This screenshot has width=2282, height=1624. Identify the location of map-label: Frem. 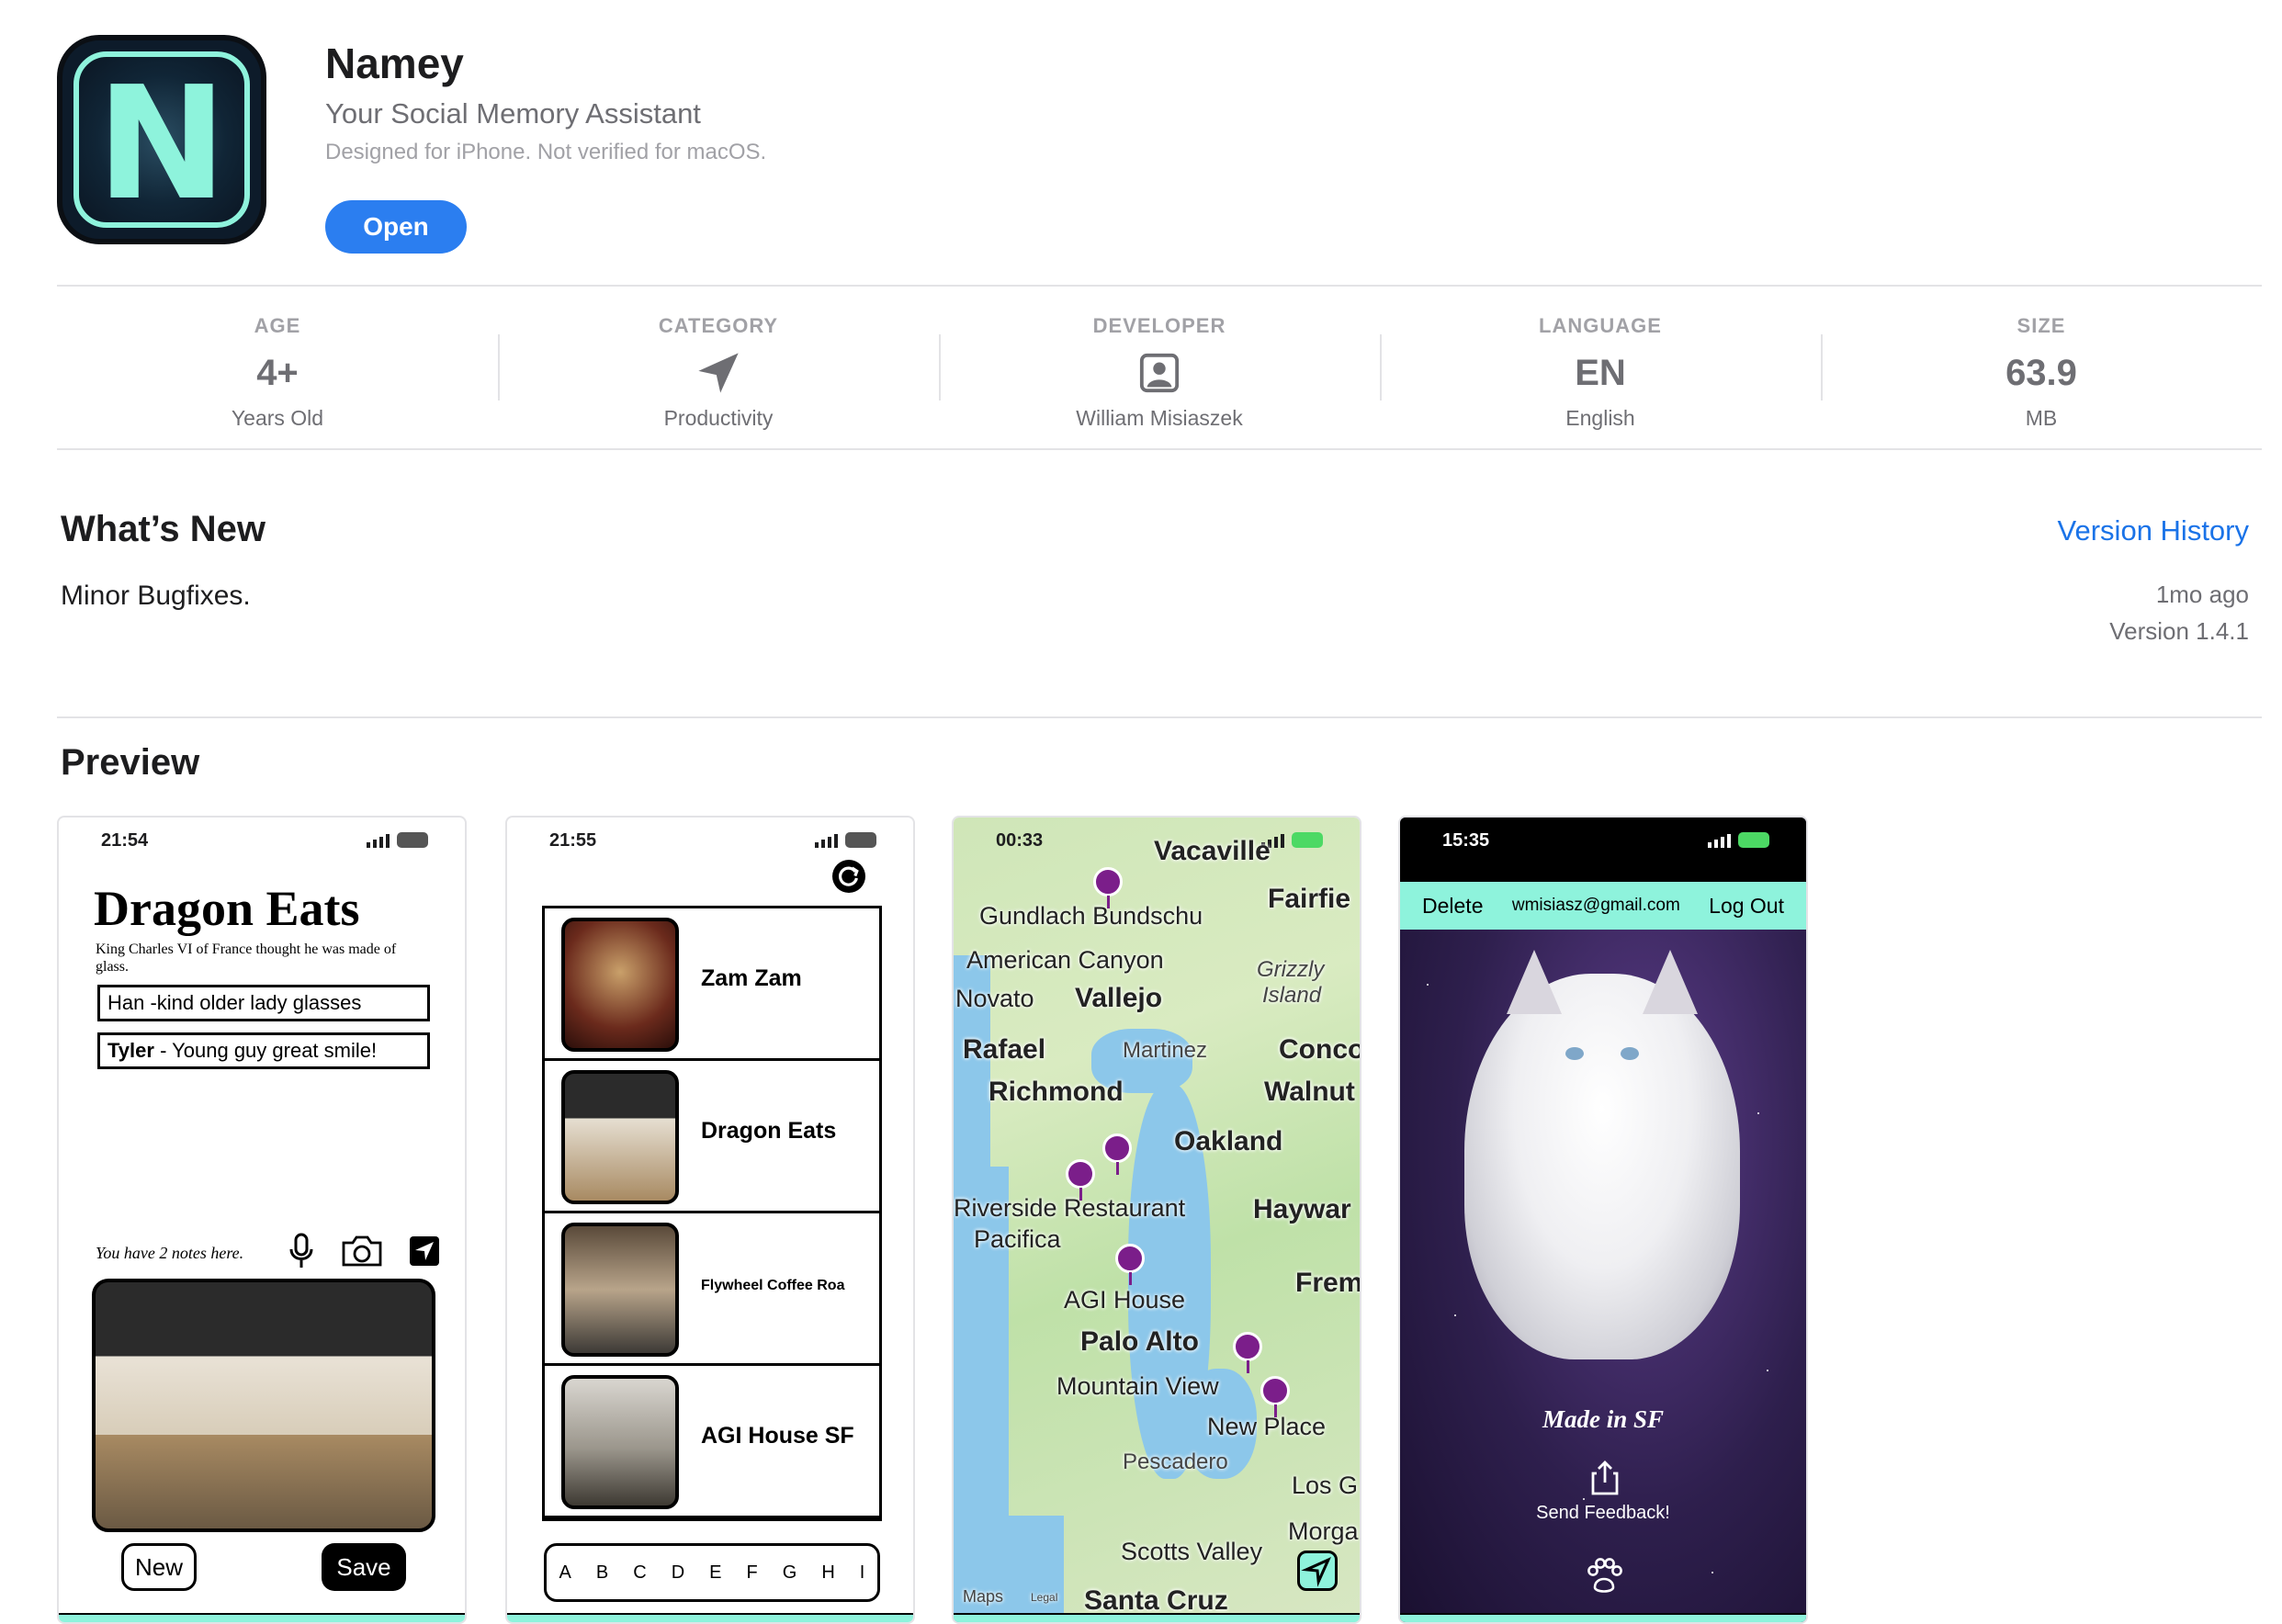
(1328, 1283).